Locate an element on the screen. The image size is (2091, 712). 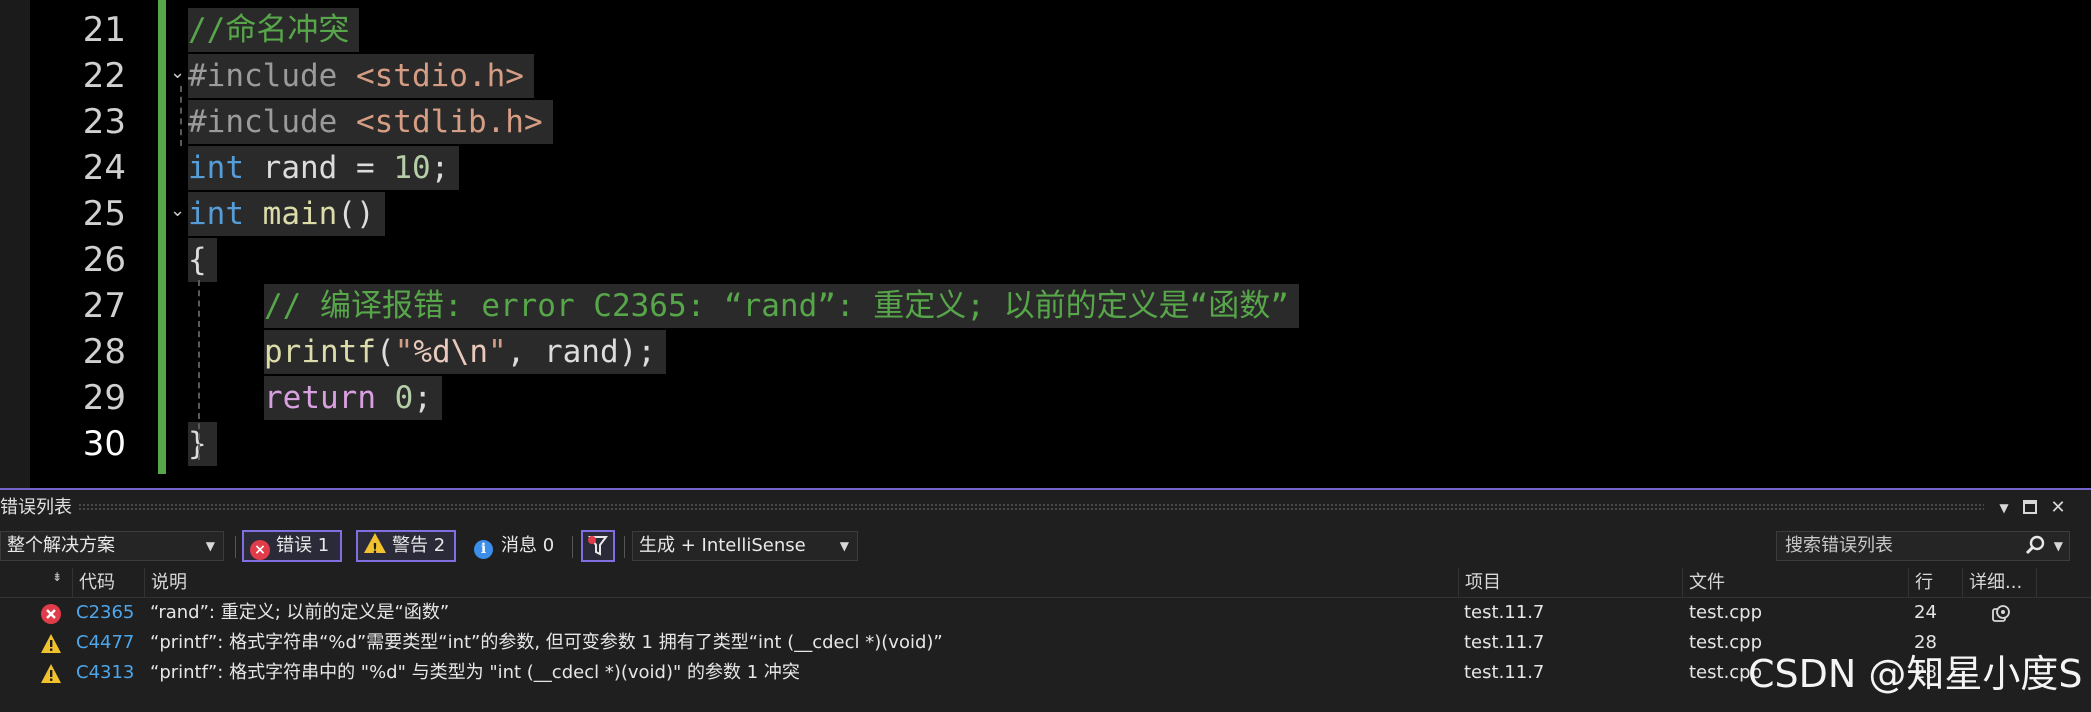
code-token: printf is located at coordinates (320, 352).